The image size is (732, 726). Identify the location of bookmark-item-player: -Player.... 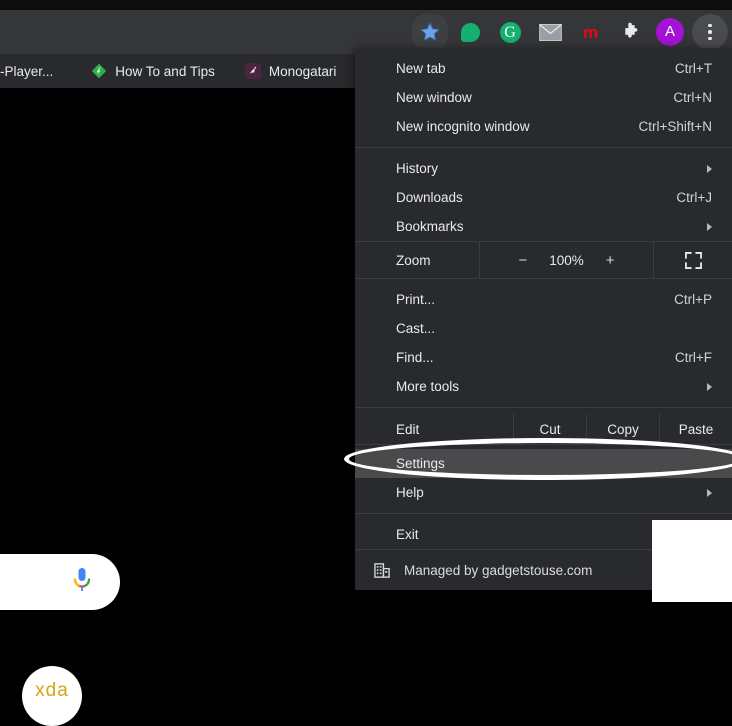
(30, 71).